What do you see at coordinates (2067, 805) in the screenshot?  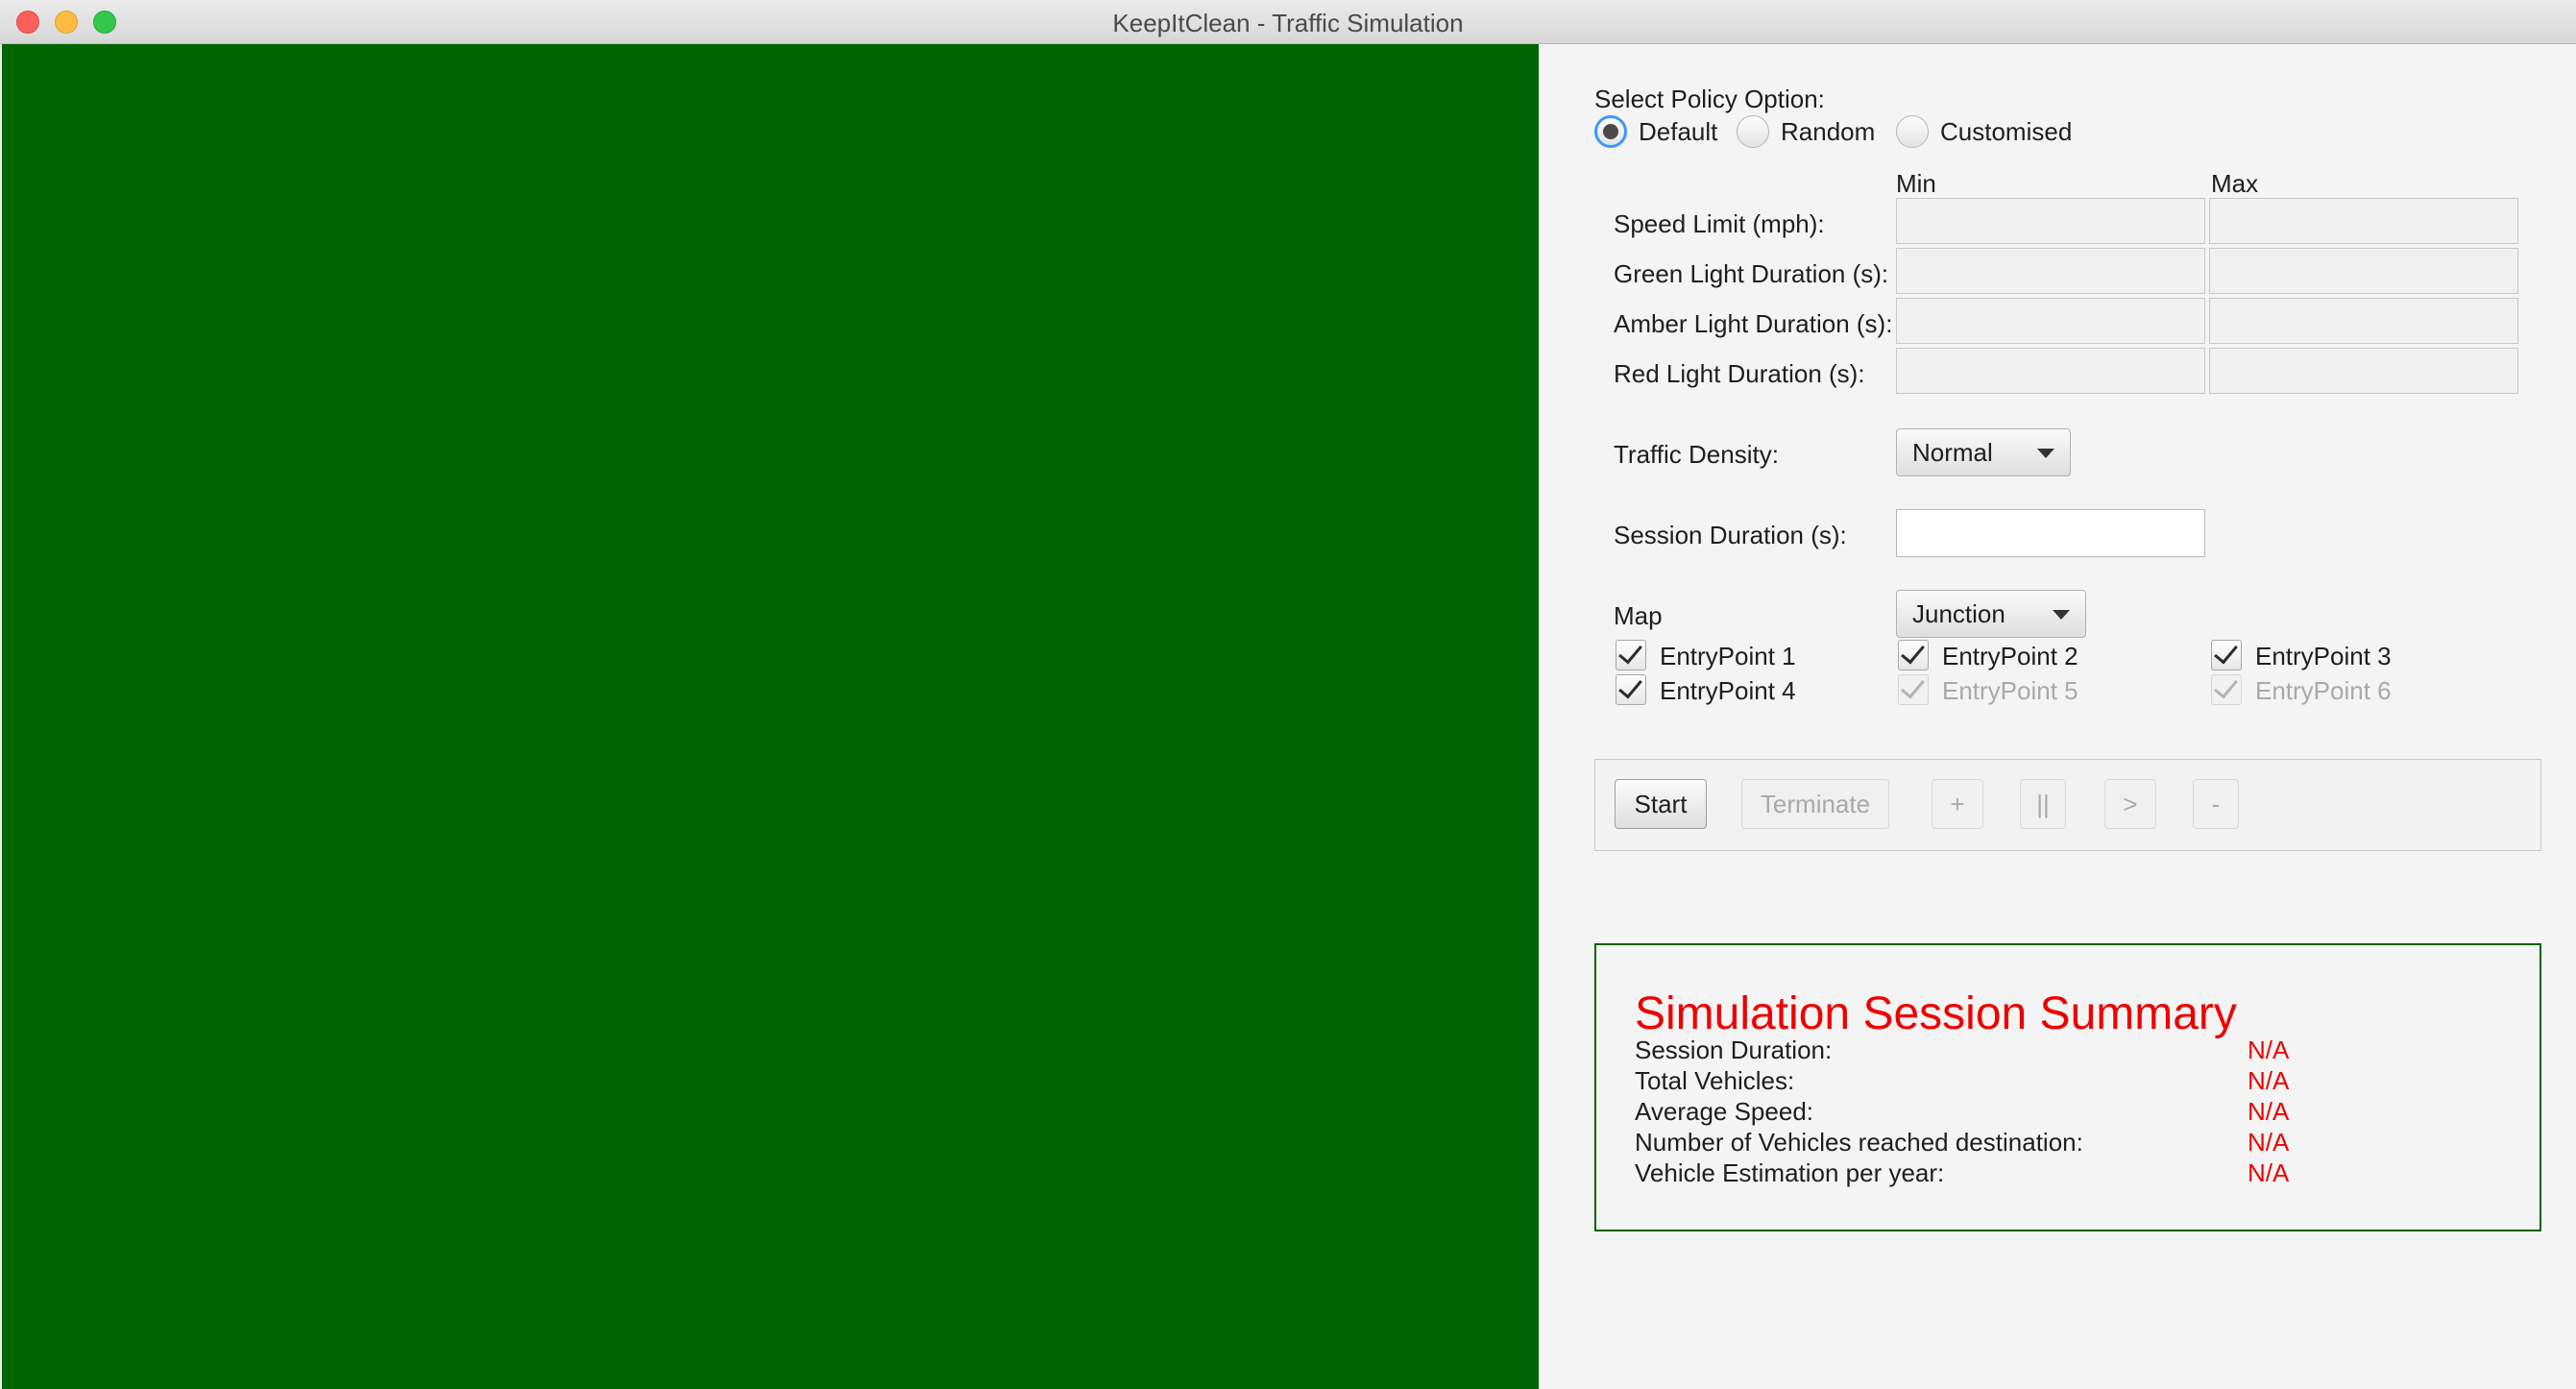 I see `simulation-controls: Start Terminate + || > -` at bounding box center [2067, 805].